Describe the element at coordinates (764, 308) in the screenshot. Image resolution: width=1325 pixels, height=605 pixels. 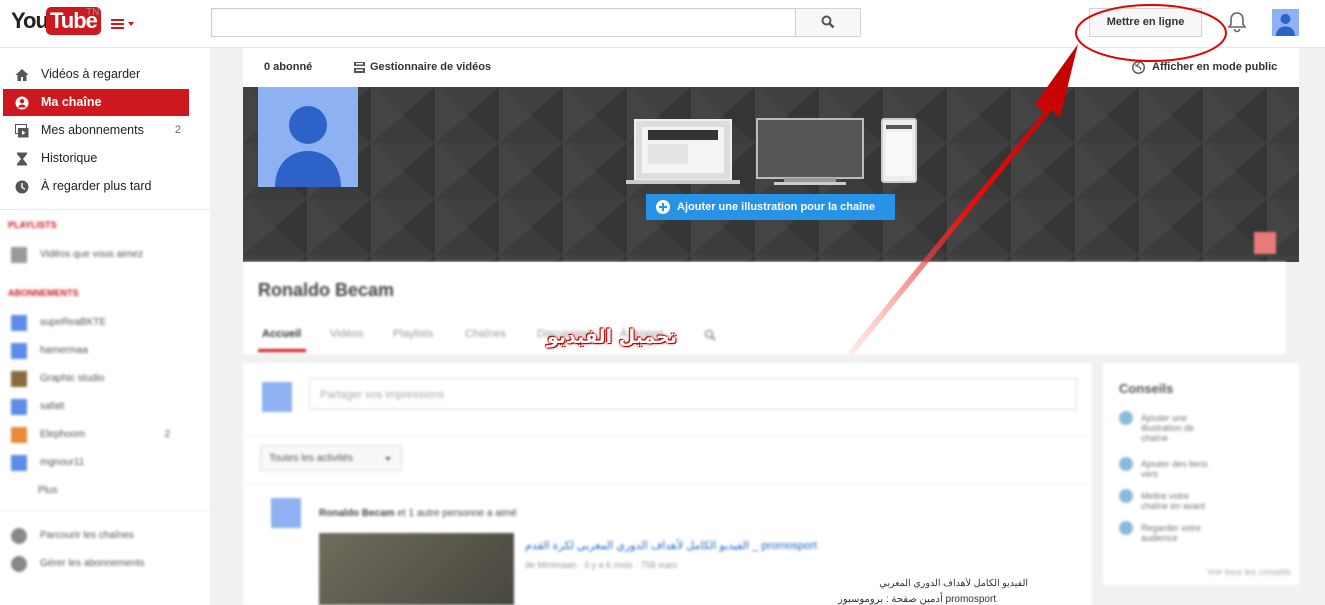
I see `channel-title-card: Ronaldo Becam` at that location.